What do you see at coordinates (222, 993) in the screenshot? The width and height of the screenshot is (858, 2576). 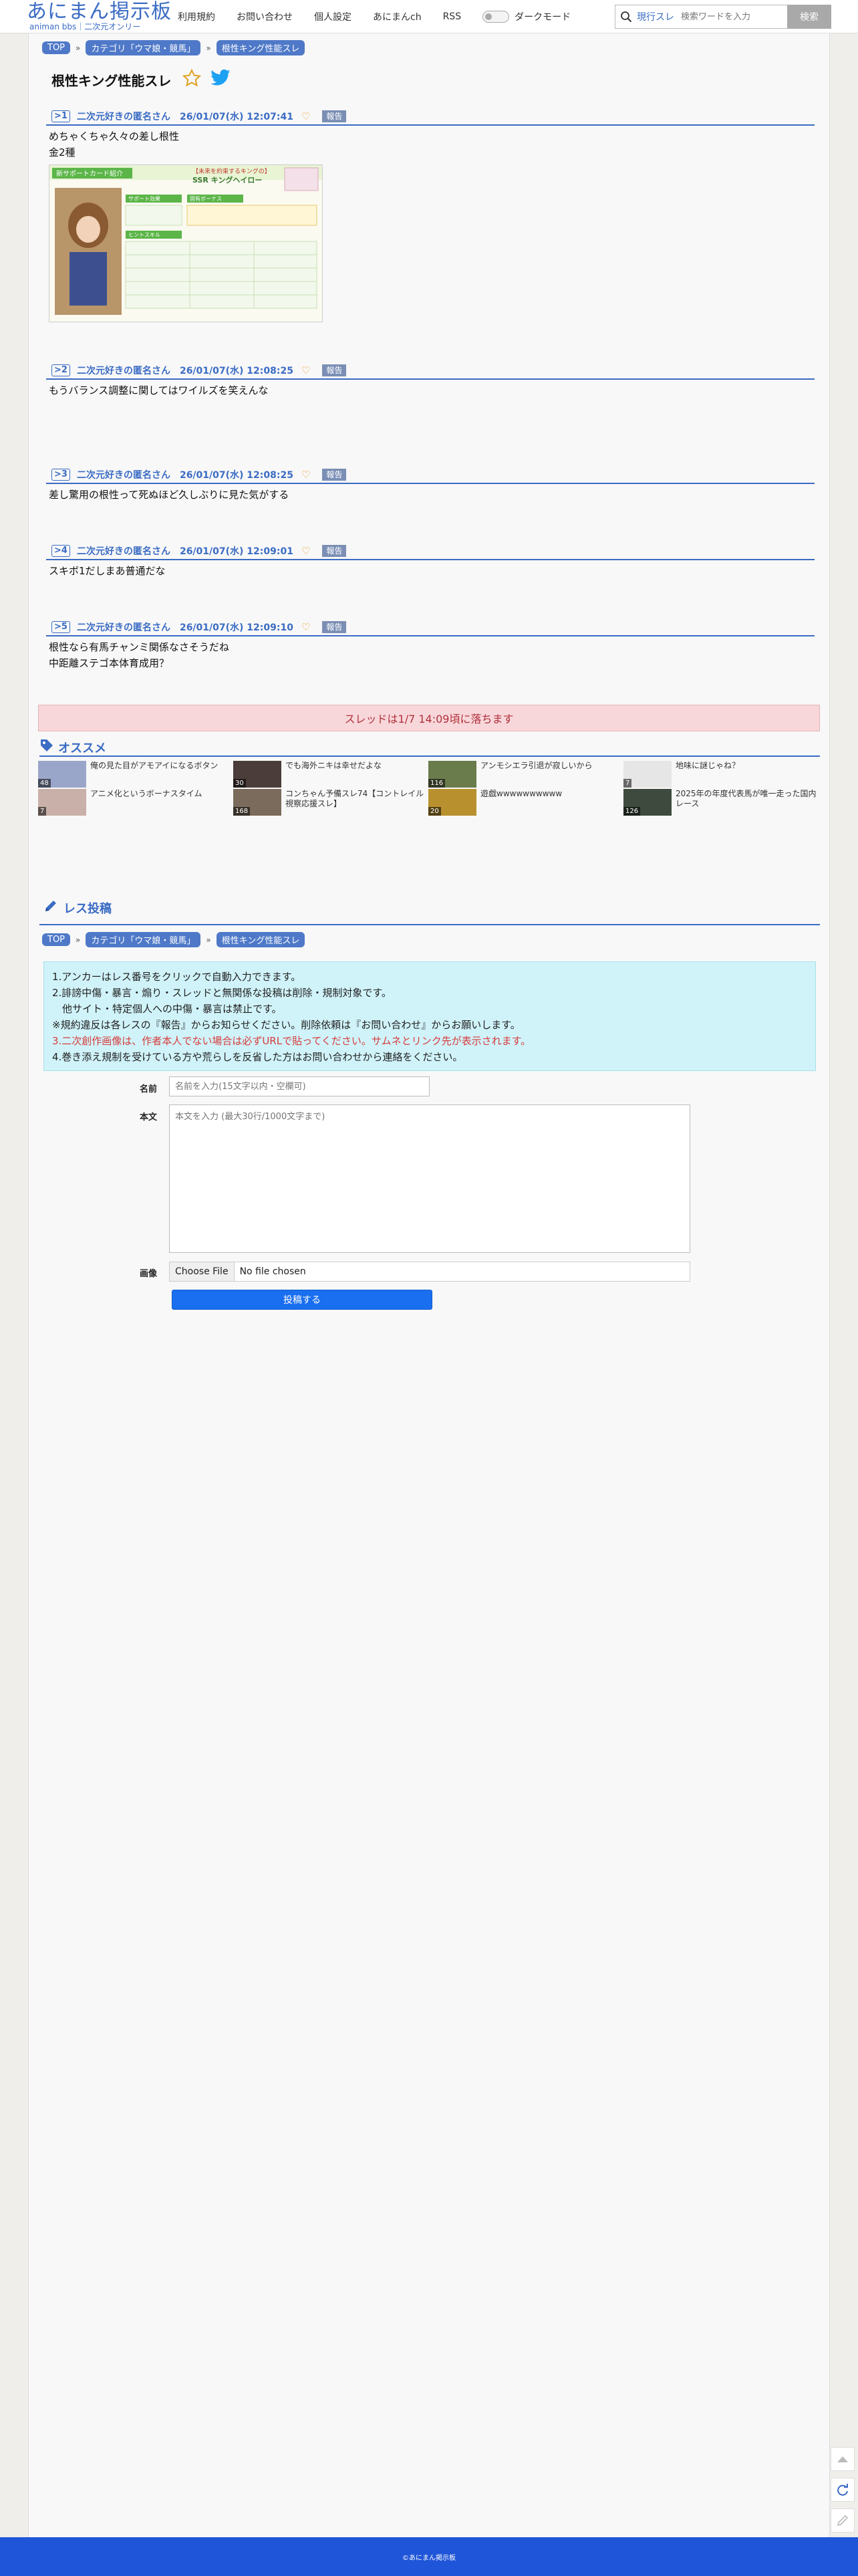 I see `rule-line: 2.誹謗中傷・暴言・煽り・スレッドと無関係な投稿は削除・規制対象です。` at bounding box center [222, 993].